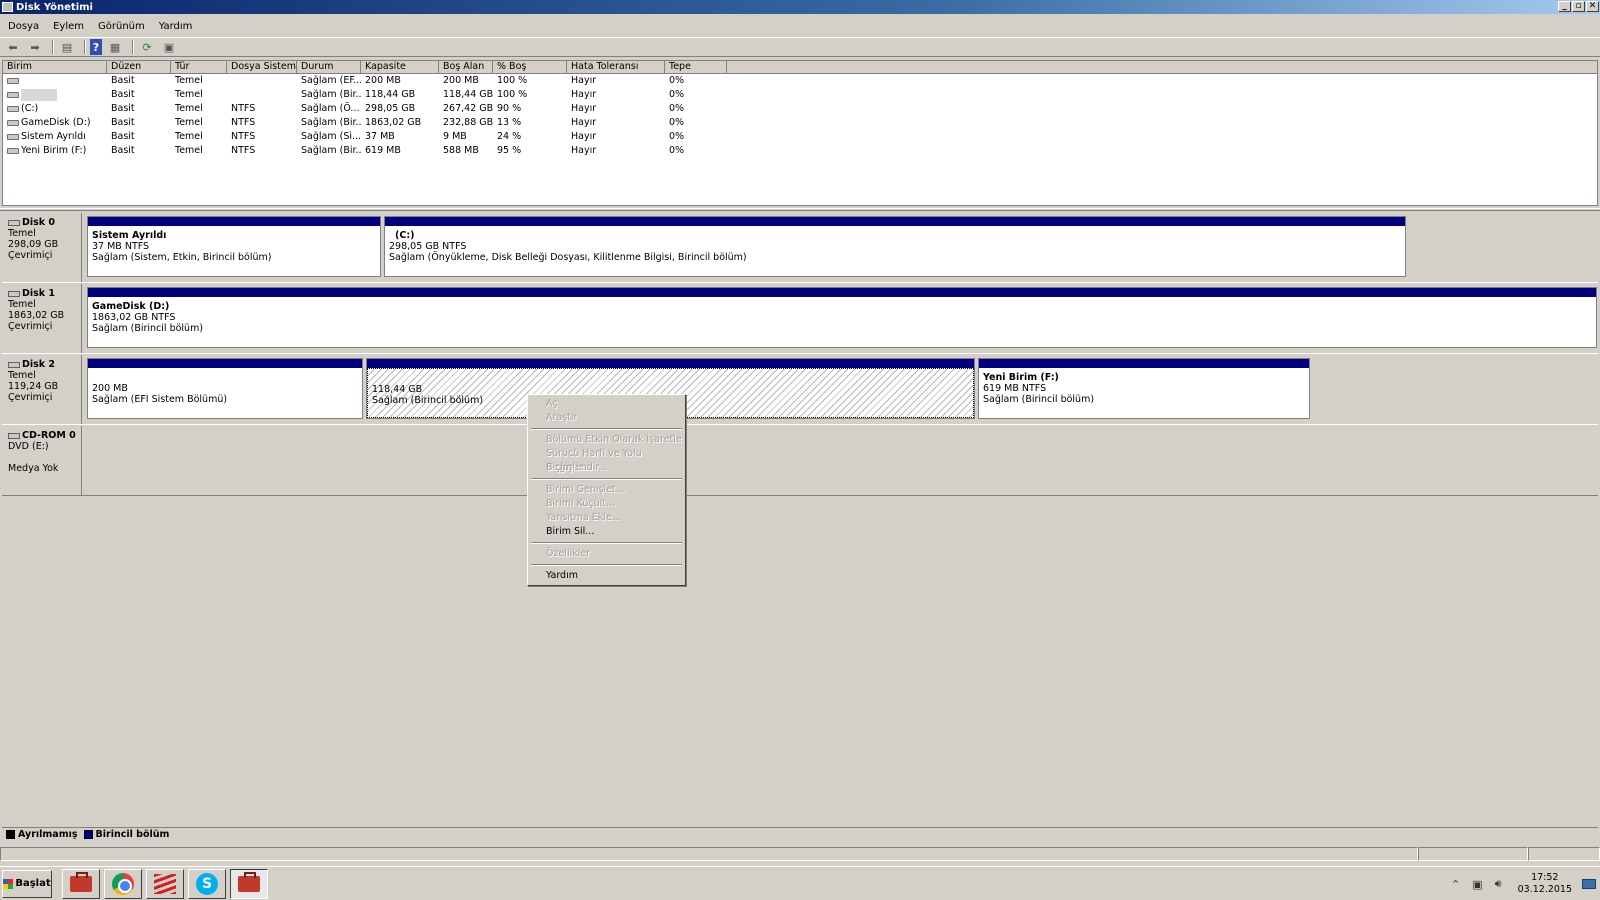 This screenshot has height=900, width=1600. I want to click on clock: 17:52 03.12.2015, so click(1545, 884).